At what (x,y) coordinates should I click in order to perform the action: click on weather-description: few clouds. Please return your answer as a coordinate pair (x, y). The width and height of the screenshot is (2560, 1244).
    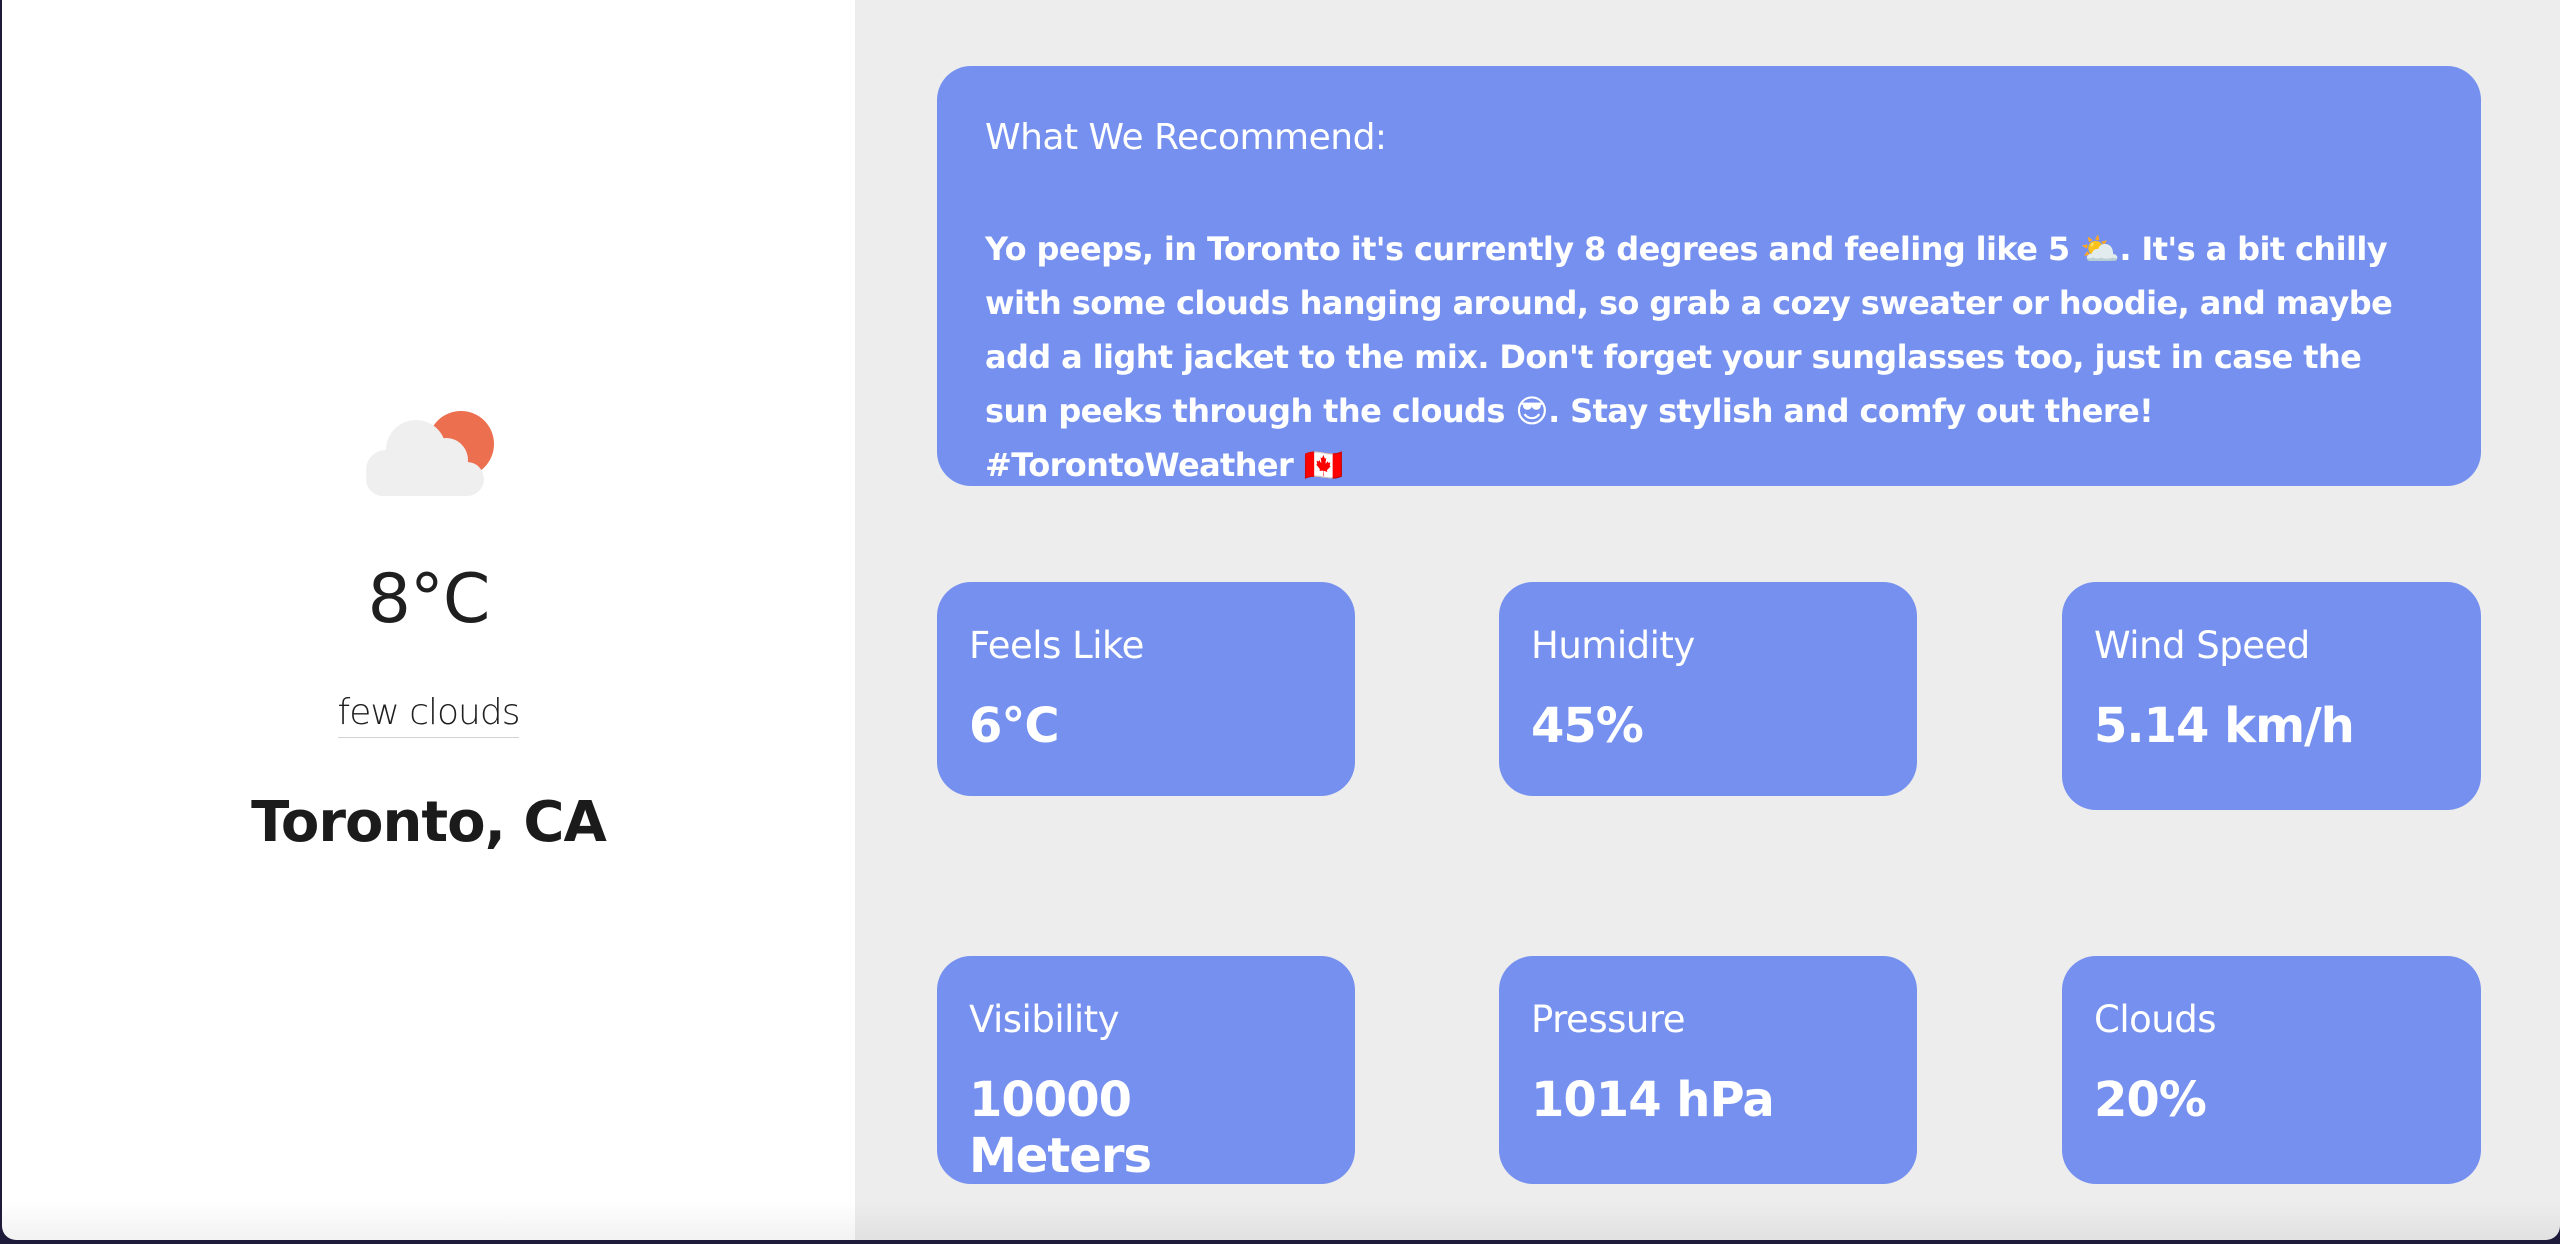
    Looking at the image, I should click on (428, 715).